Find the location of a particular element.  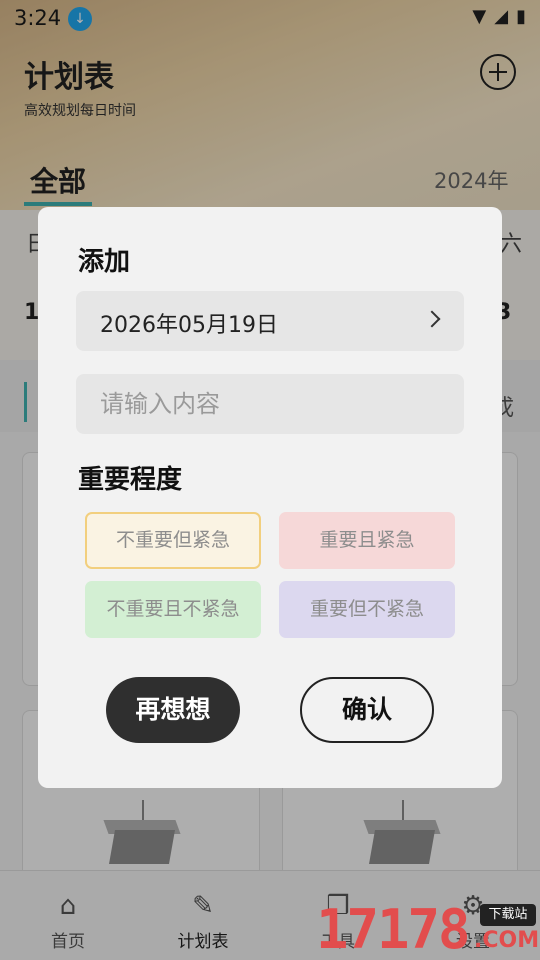

date-picker-field: 2026年05月19日 is located at coordinates (270, 321).